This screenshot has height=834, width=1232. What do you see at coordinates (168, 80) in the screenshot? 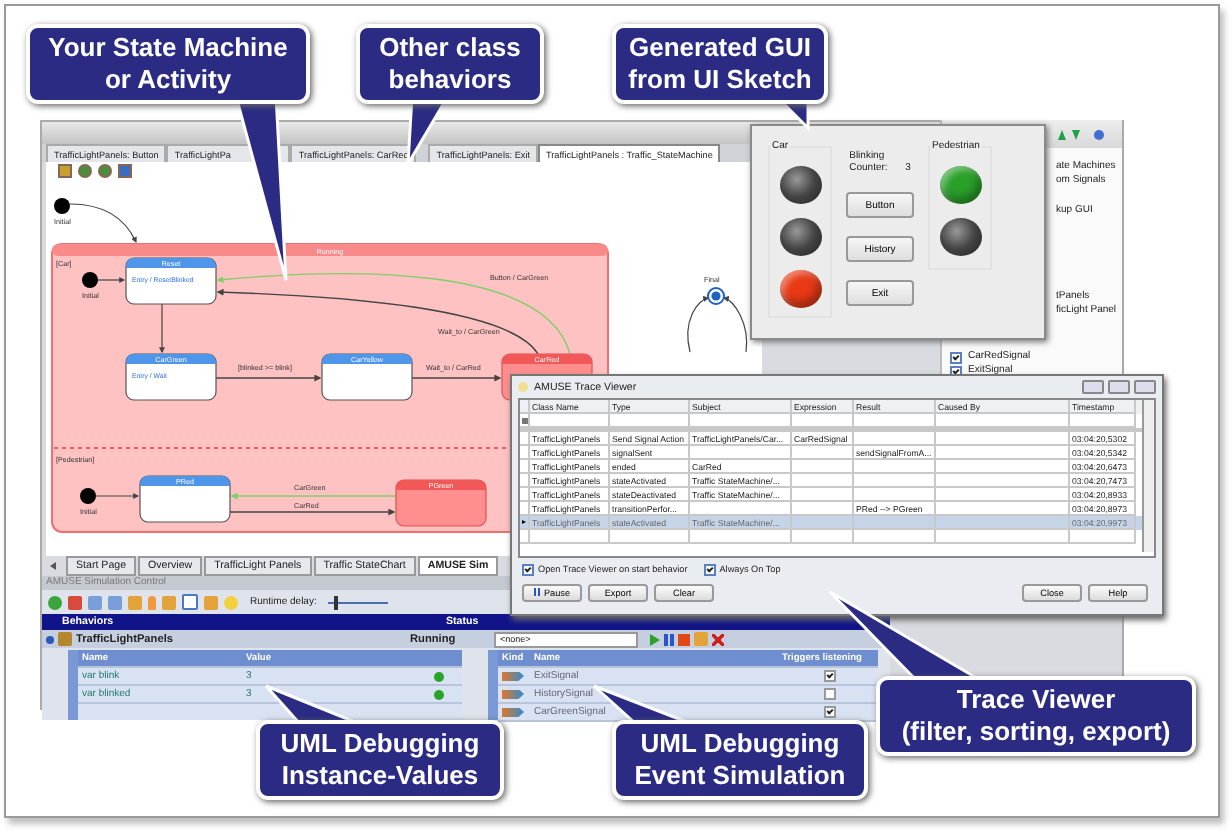
I see `callout-text: or Activity` at bounding box center [168, 80].